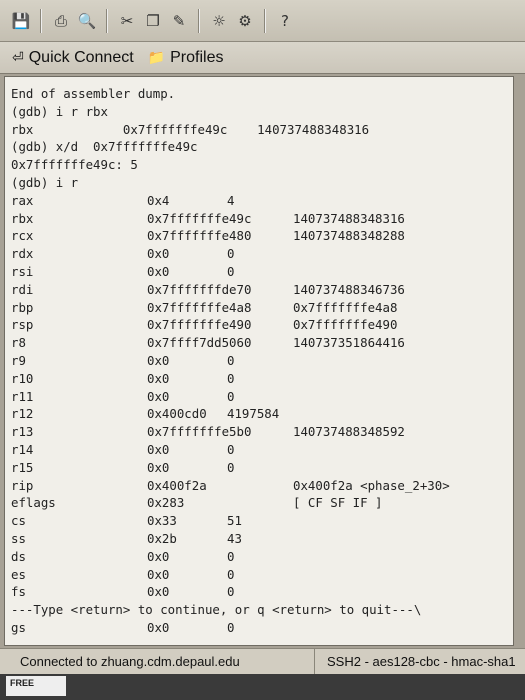 This screenshot has width=525, height=700. I want to click on taskbar, so click(262, 687).